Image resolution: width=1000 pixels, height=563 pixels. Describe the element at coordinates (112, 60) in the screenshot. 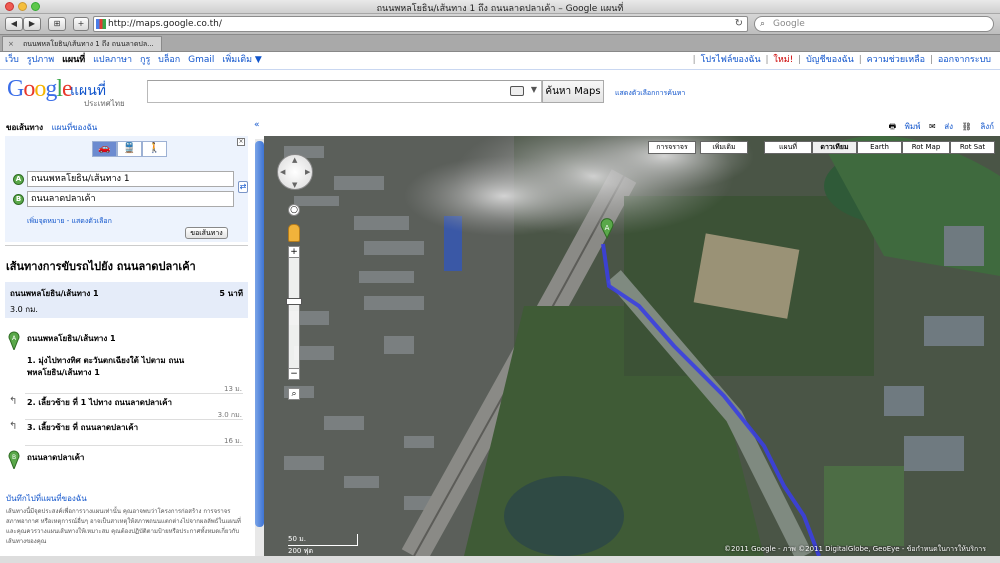

I see `gbar-translate: แปลภาษา` at that location.